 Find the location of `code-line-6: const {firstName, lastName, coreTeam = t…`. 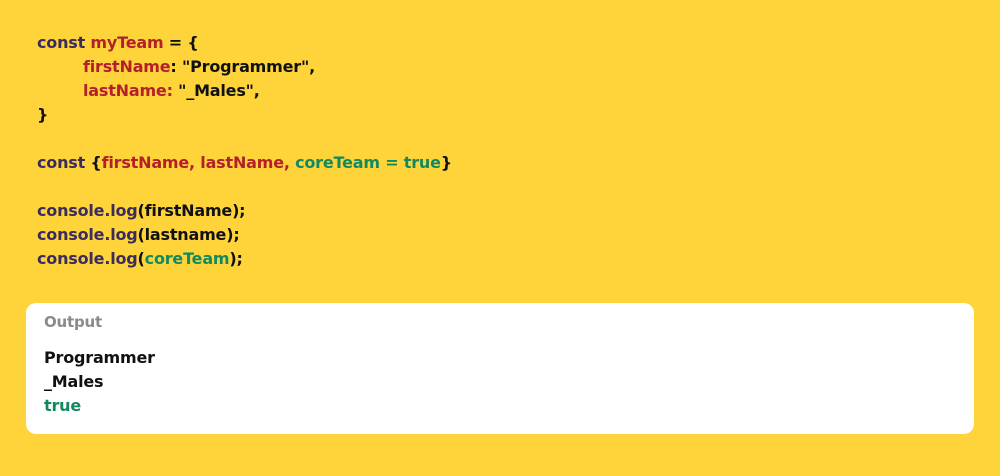

code-line-6: const {firstName, lastName, coreTeam = t… is located at coordinates (244, 163).